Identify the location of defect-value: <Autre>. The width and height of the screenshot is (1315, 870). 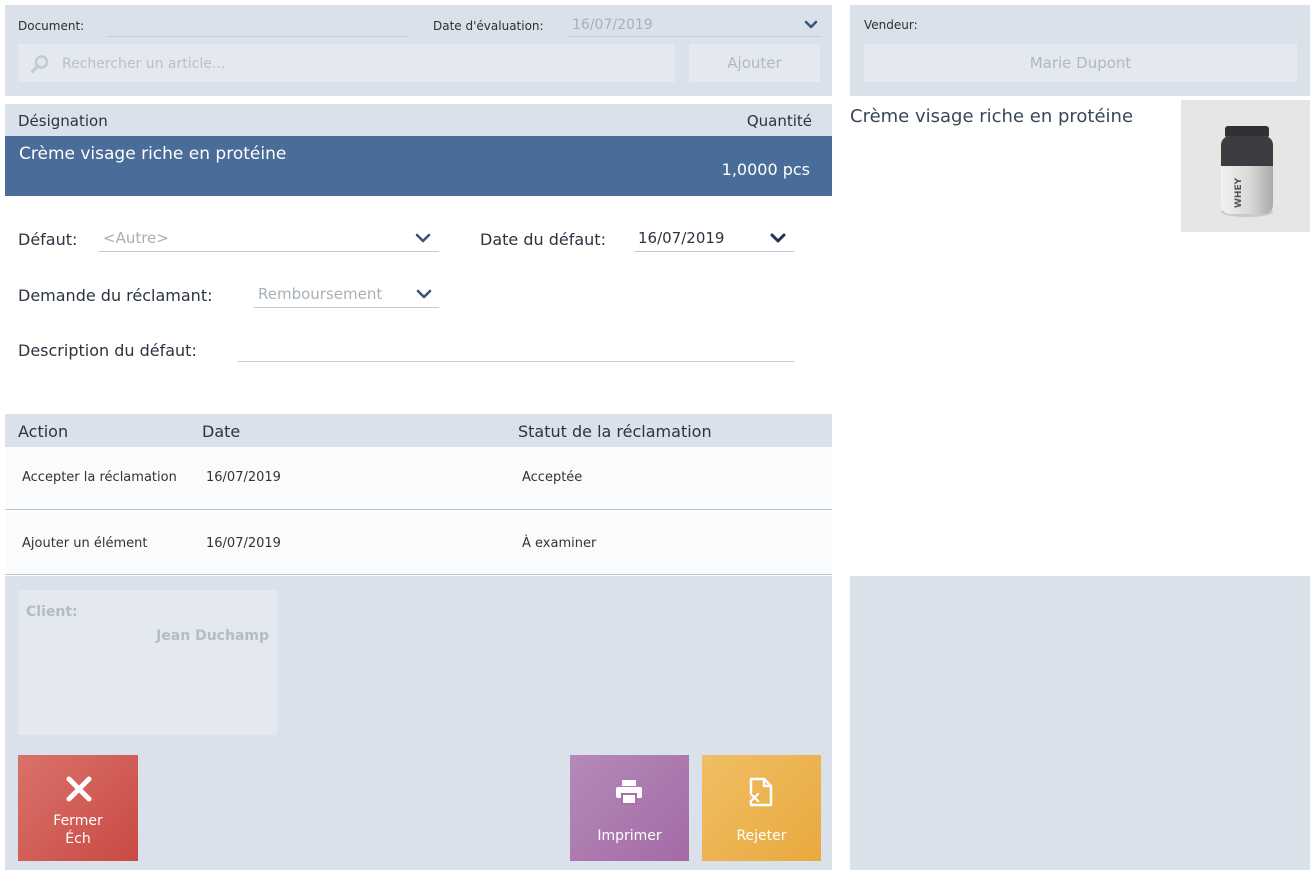
(136, 238).